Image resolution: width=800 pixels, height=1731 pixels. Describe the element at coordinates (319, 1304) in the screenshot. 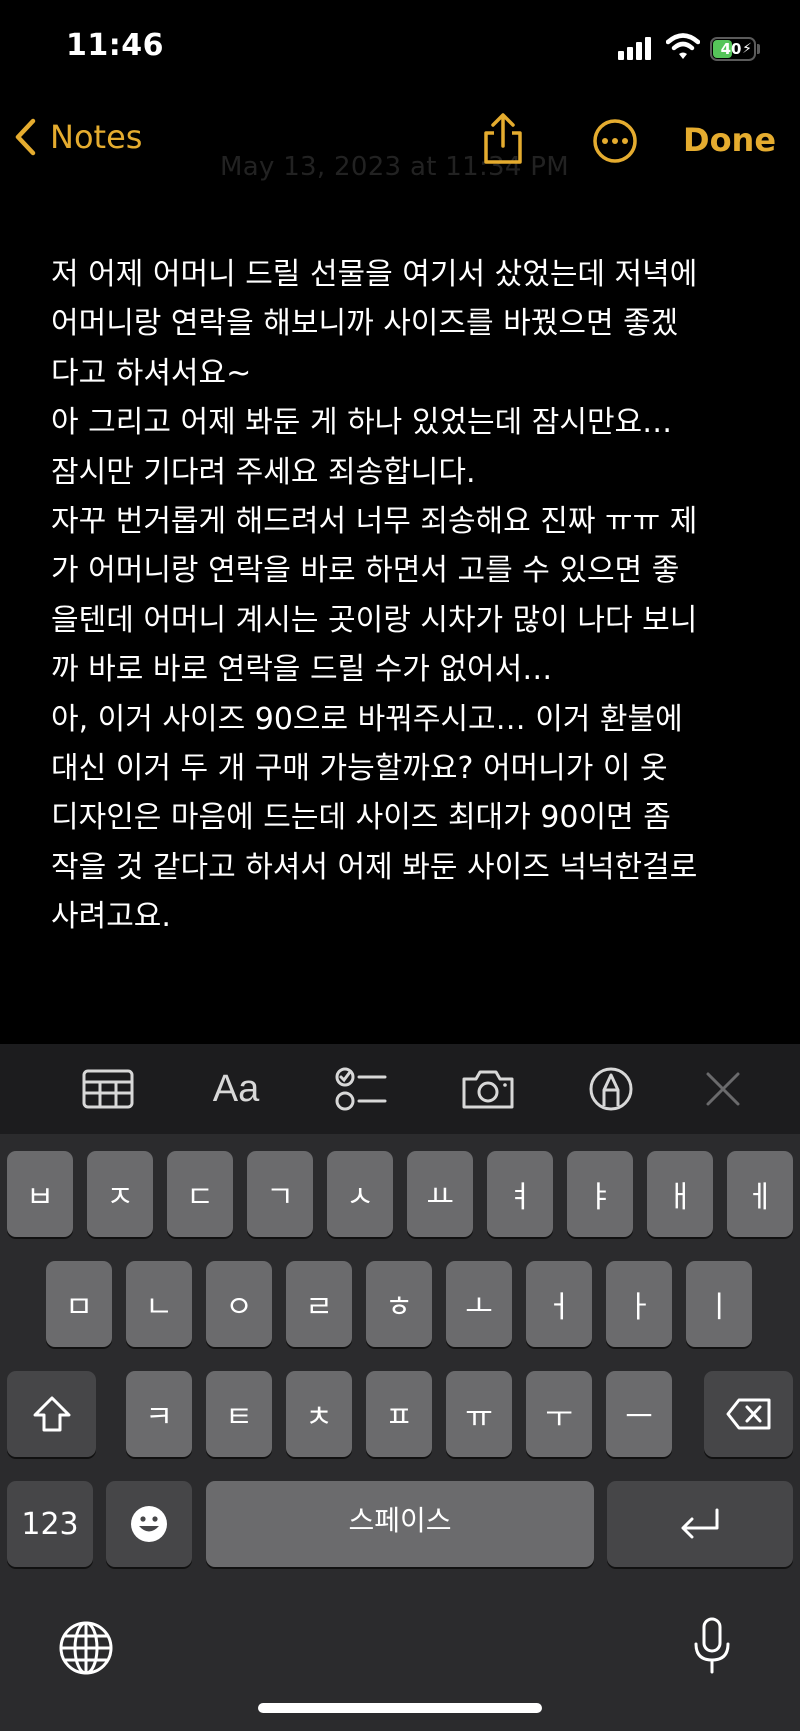

I see `key-rieul: ㄹ` at that location.